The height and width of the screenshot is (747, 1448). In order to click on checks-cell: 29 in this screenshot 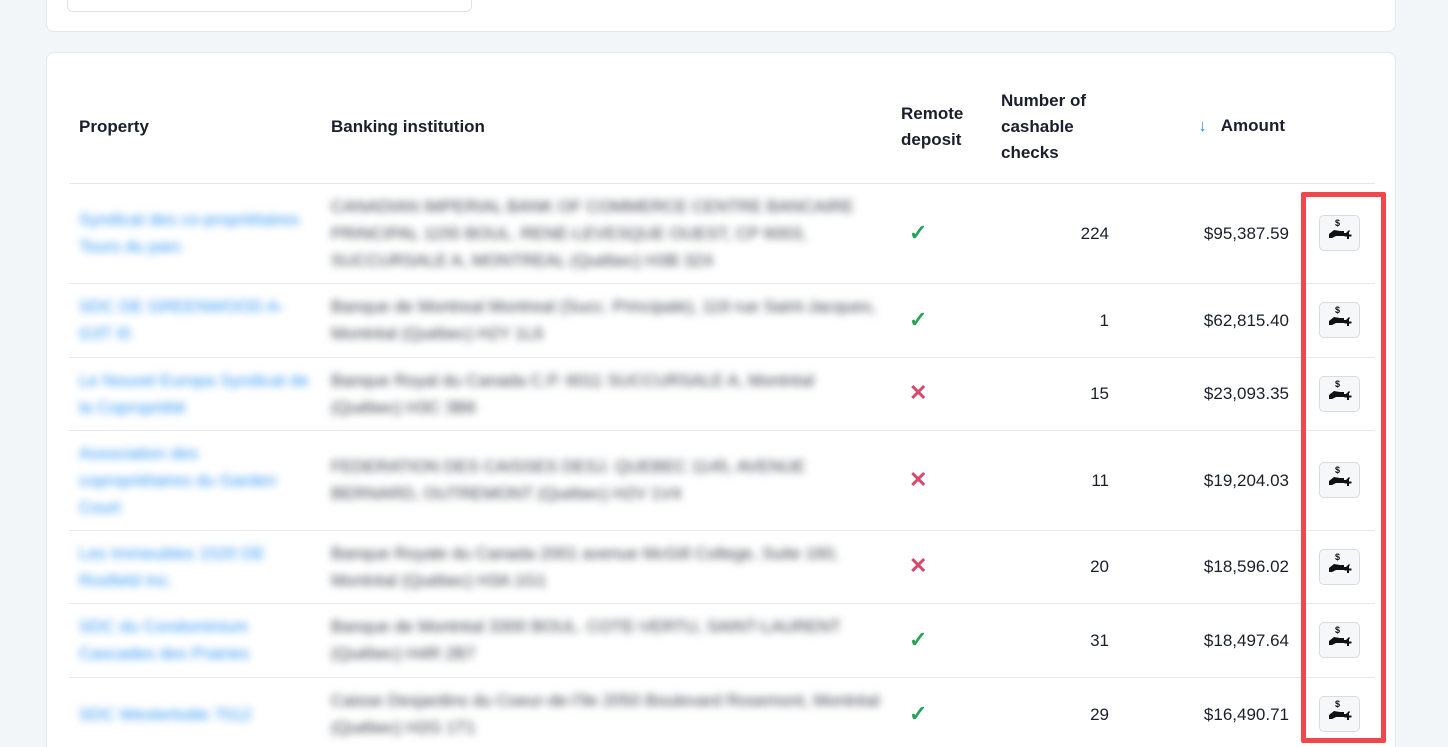, I will do `click(1059, 712)`.